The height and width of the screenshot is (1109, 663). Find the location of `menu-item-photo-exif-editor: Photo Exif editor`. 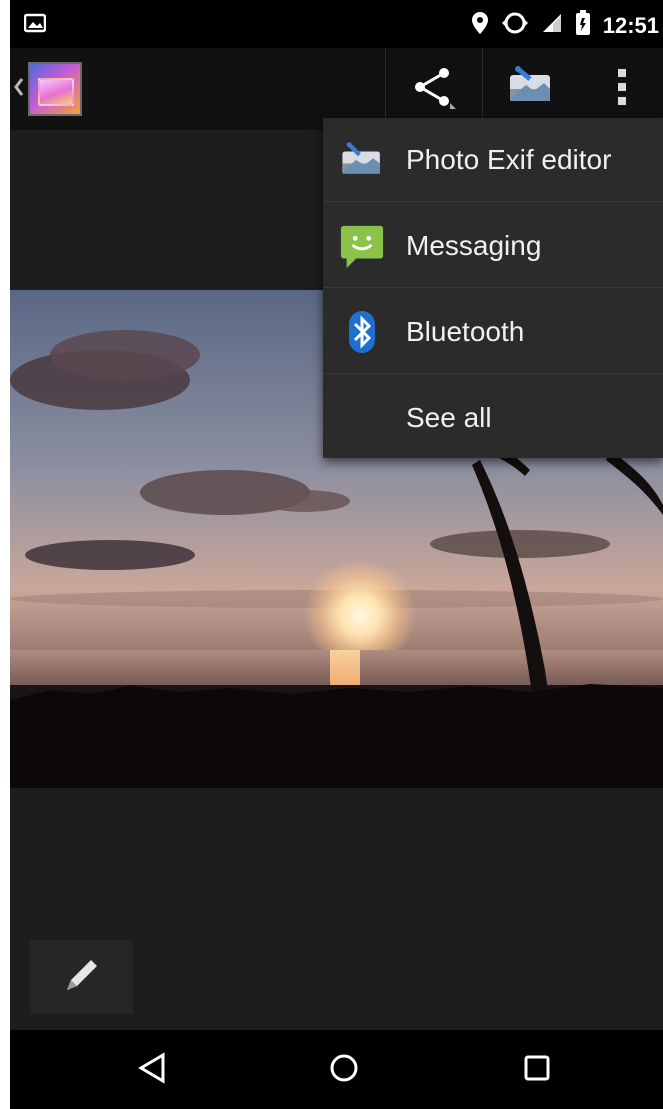

menu-item-photo-exif-editor: Photo Exif editor is located at coordinates (493, 160).